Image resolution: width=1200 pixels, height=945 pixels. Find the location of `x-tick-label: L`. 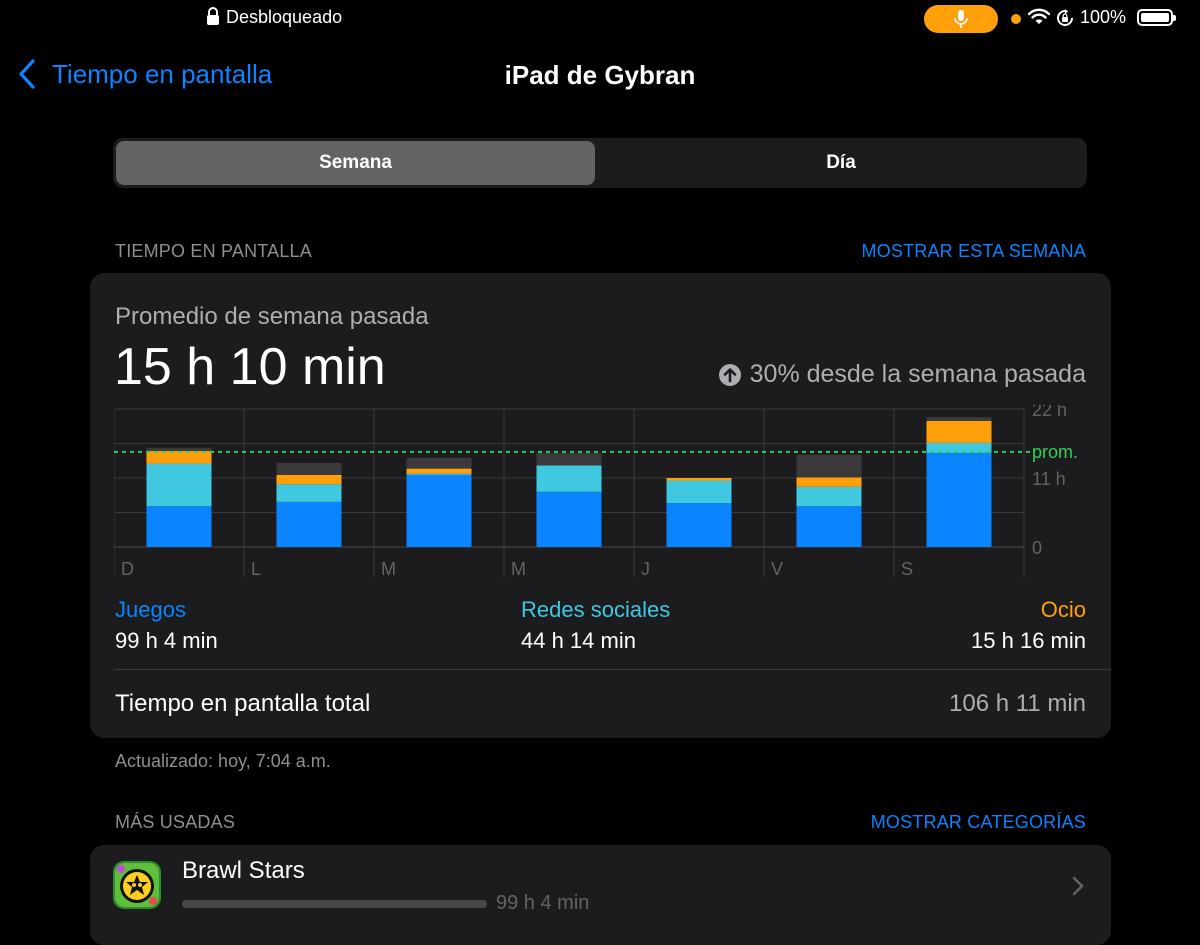

x-tick-label: L is located at coordinates (256, 569).